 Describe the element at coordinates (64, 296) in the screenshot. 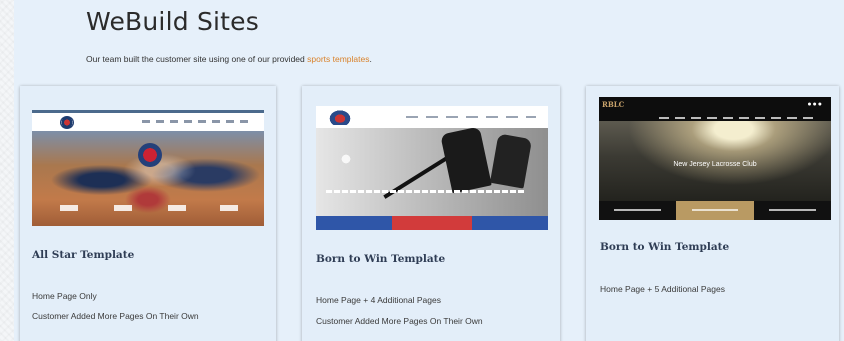

I see `card-detail: Home Page Only` at that location.